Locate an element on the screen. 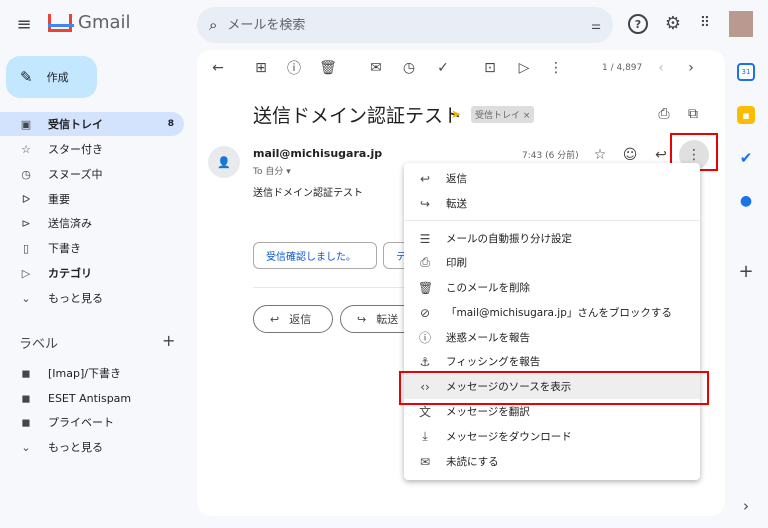  keep-icon: ▪ is located at coordinates (746, 115).